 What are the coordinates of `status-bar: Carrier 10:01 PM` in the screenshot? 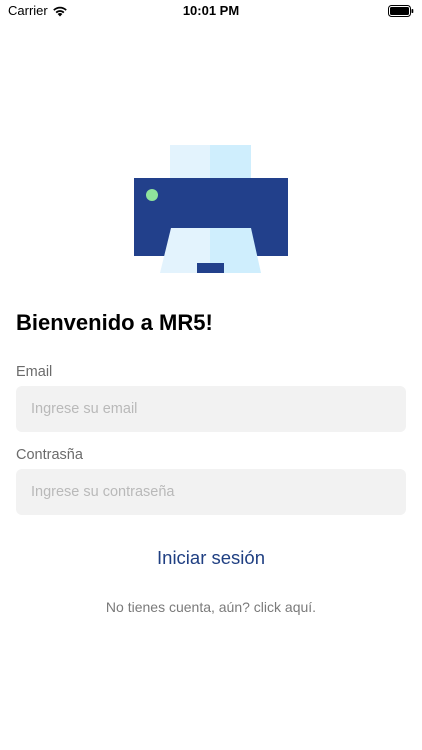 It's located at (211, 11).